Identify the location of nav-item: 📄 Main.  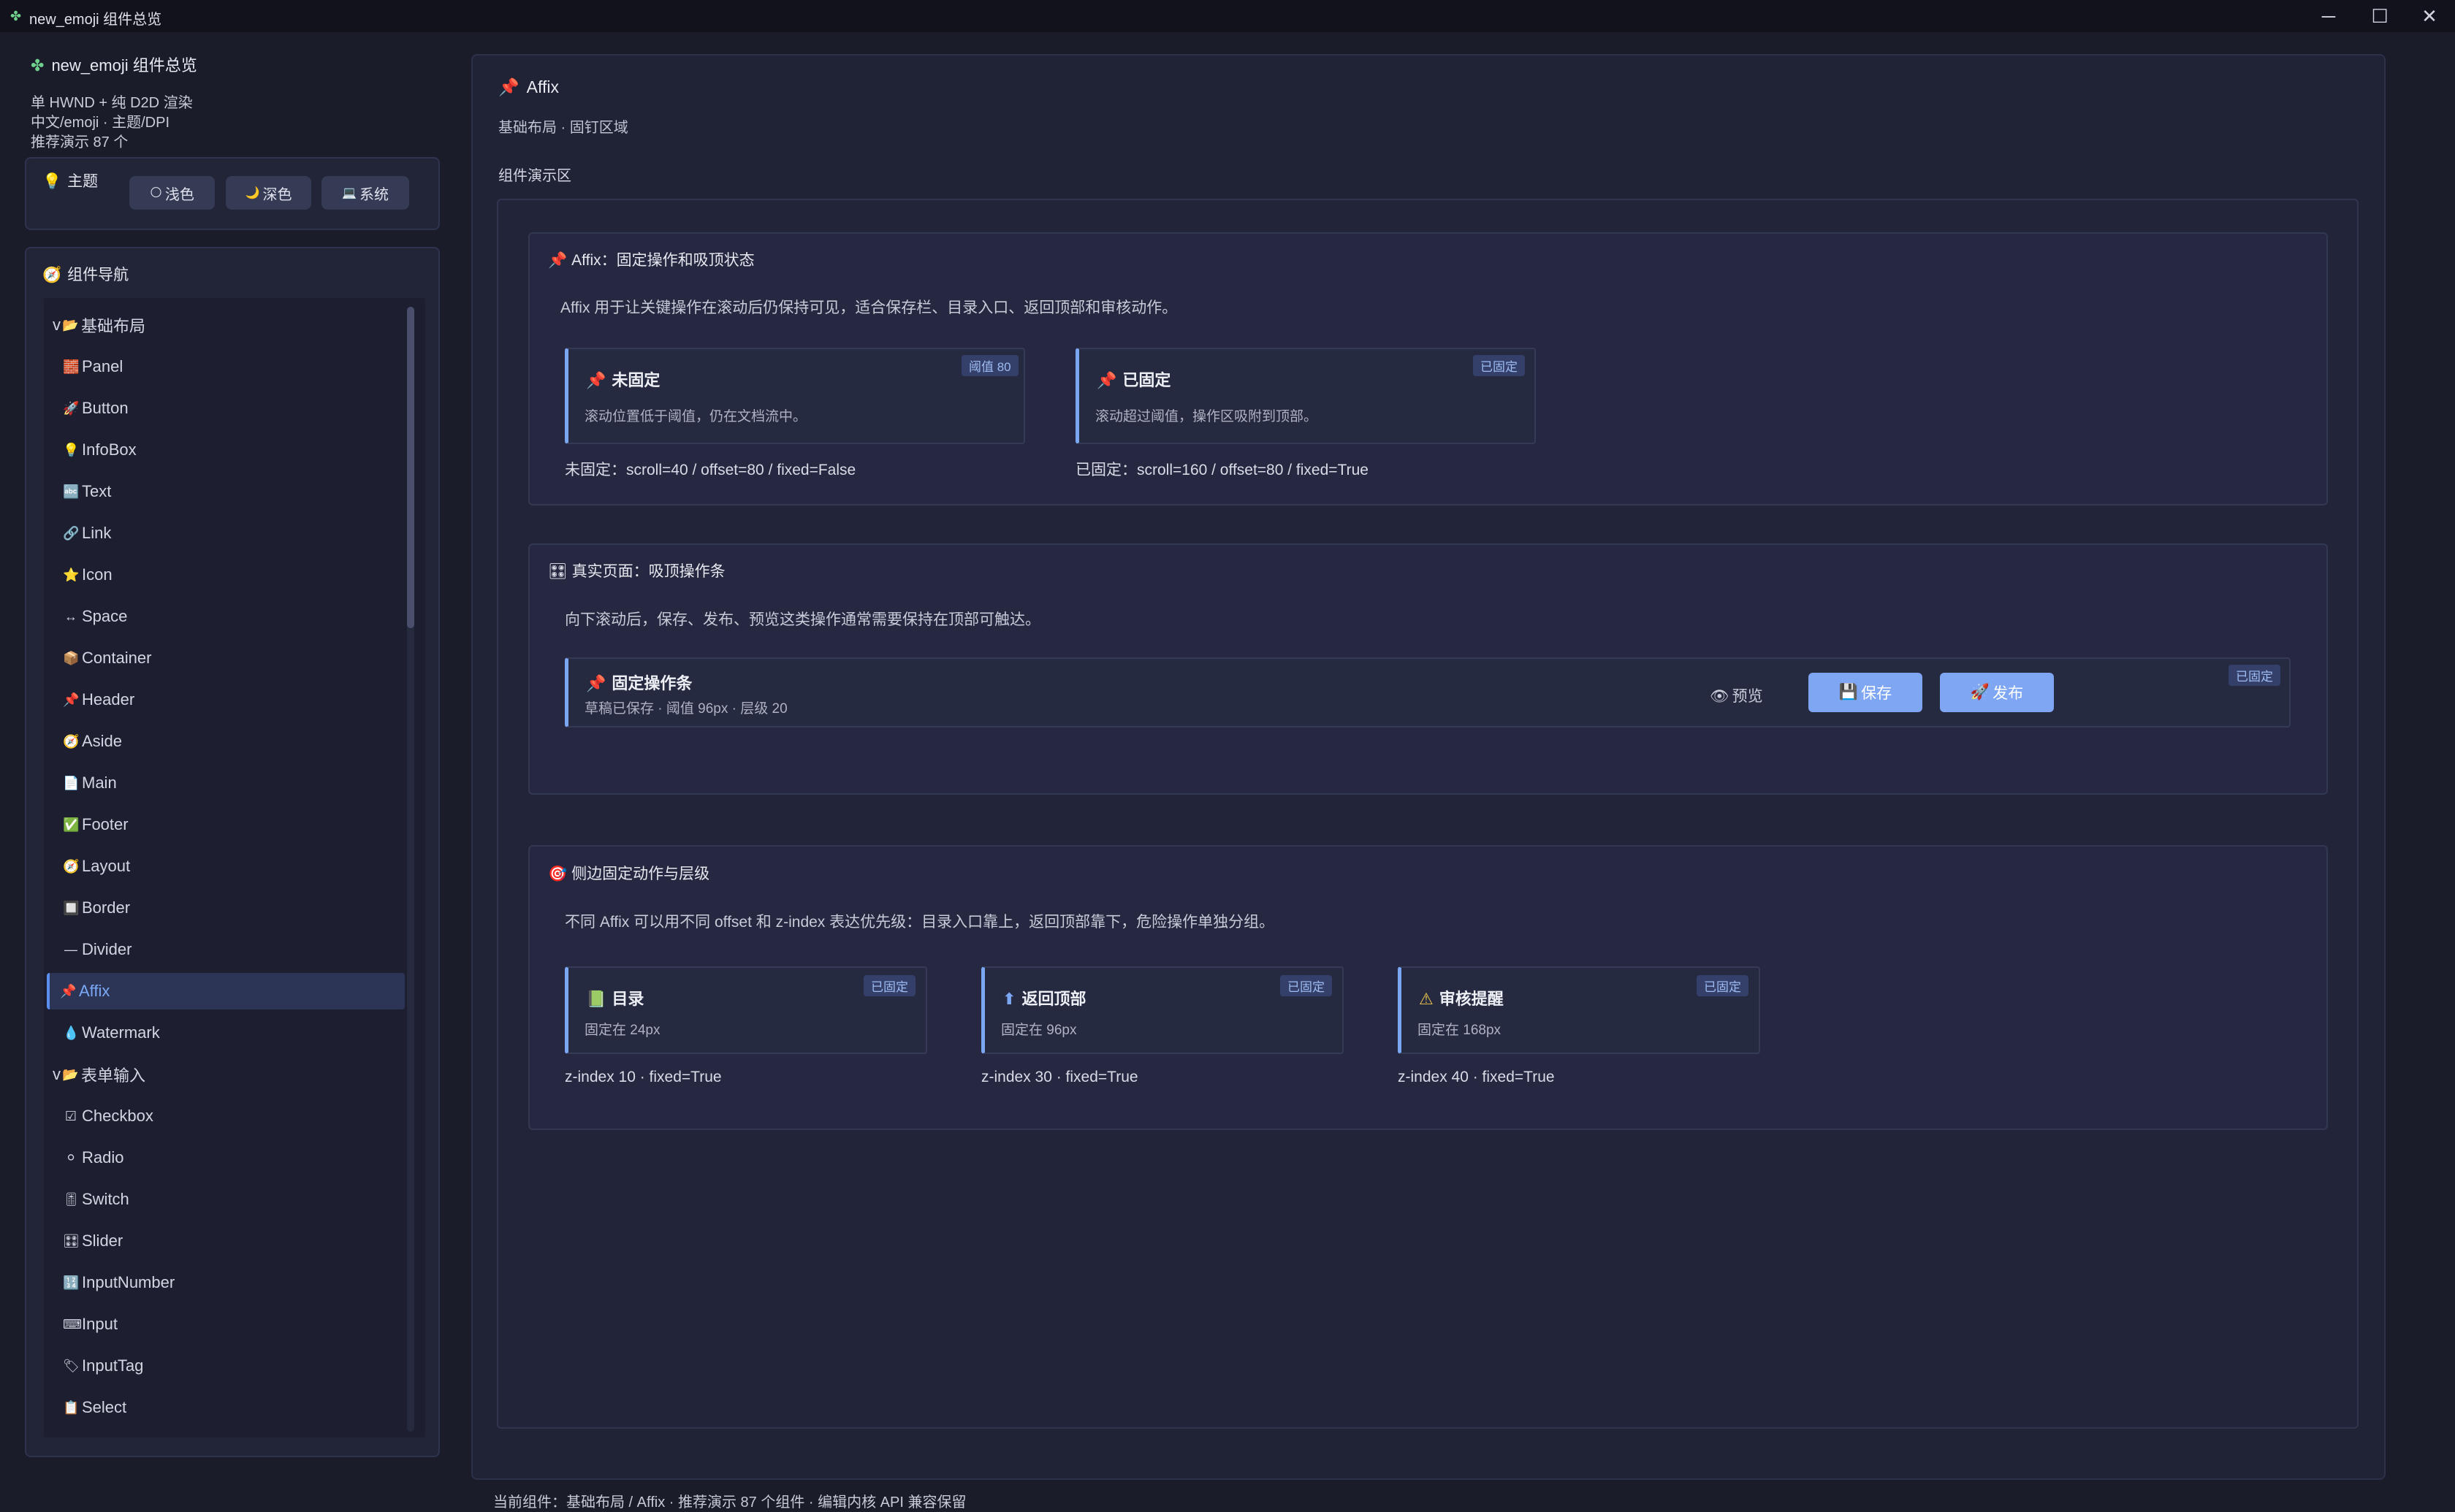
(228, 783).